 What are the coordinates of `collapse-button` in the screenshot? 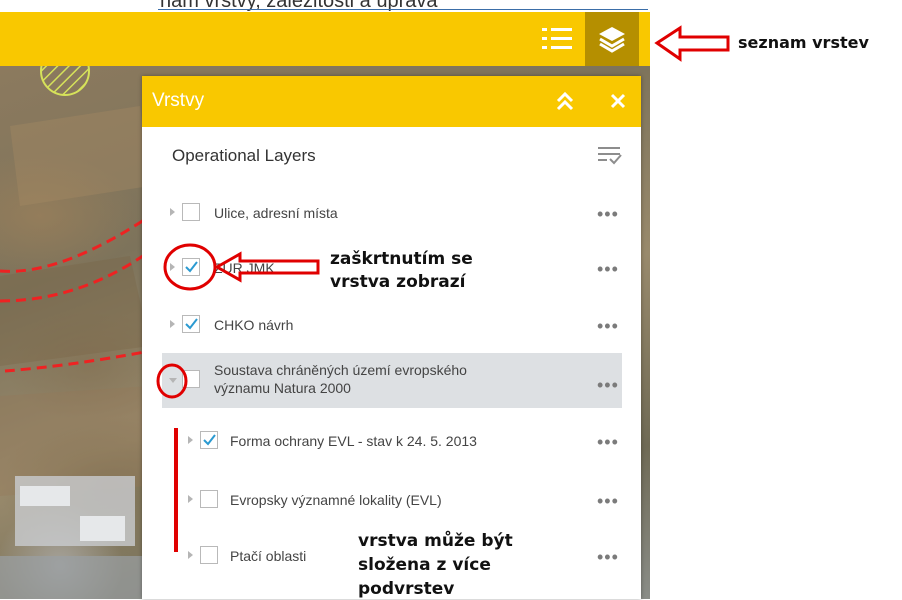 It's located at (565, 103).